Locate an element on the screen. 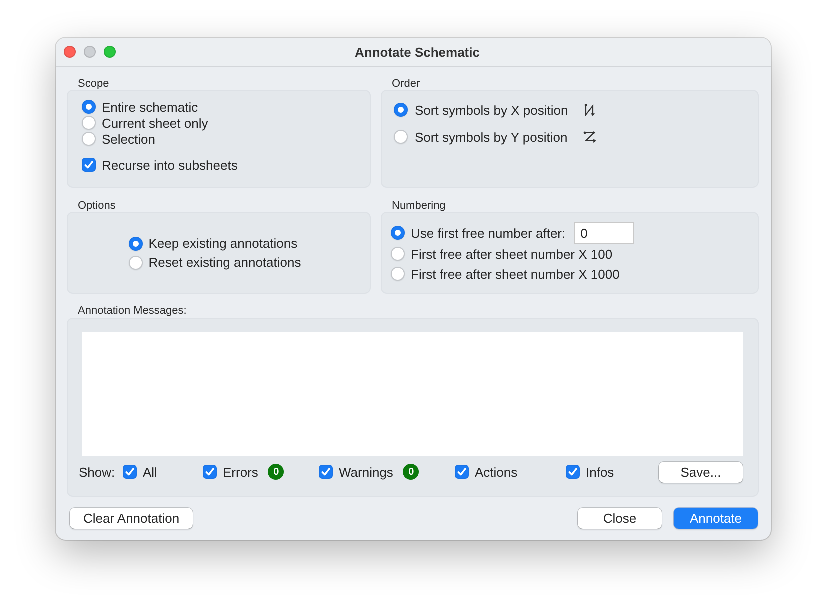 This screenshot has height=614, width=827. group-label: Order is located at coordinates (406, 84).